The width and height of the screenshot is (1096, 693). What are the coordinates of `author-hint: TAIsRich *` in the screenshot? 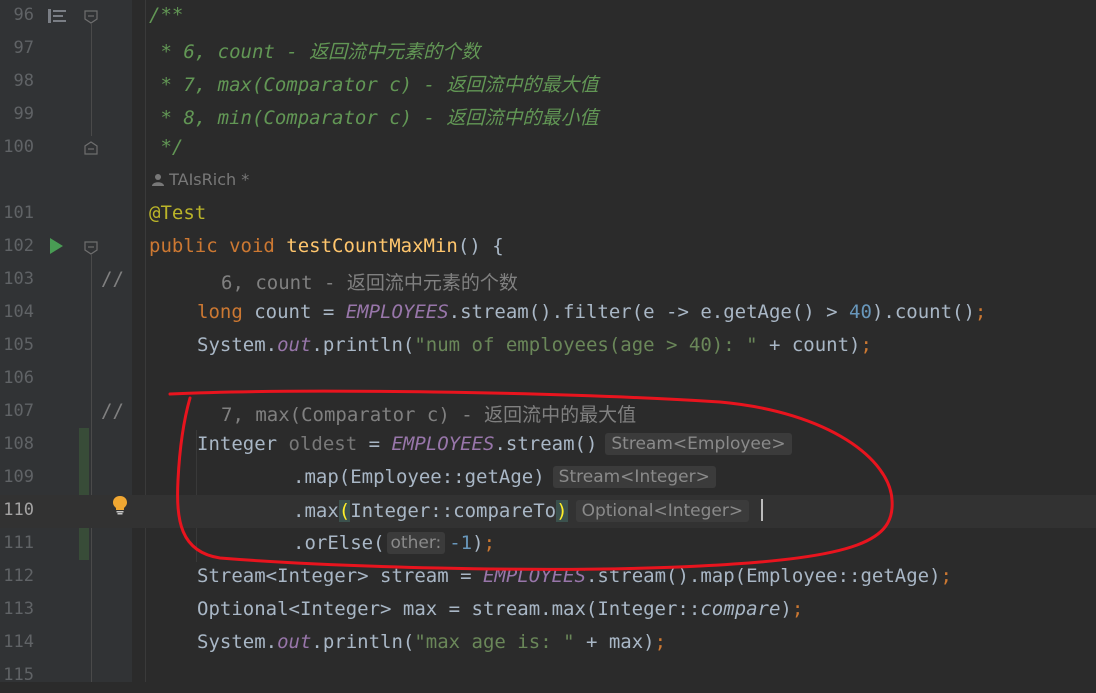 It's located at (200, 179).